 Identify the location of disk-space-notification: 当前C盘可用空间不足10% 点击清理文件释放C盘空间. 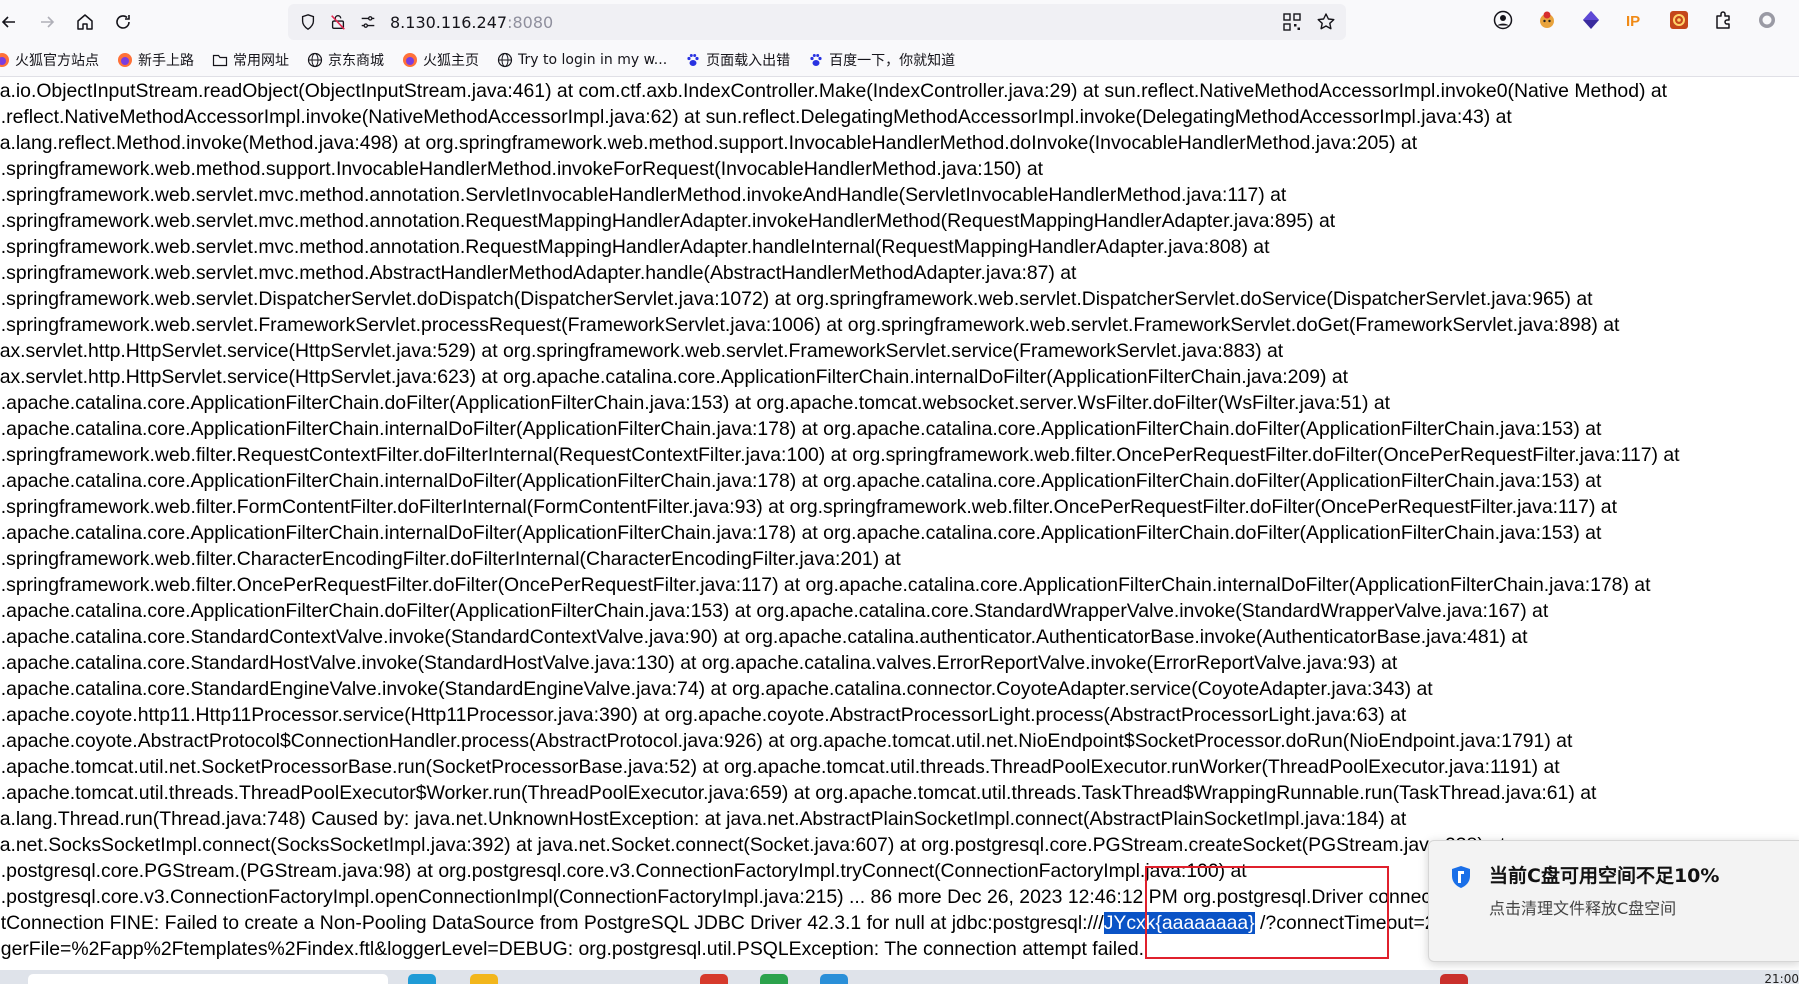
(1613, 901).